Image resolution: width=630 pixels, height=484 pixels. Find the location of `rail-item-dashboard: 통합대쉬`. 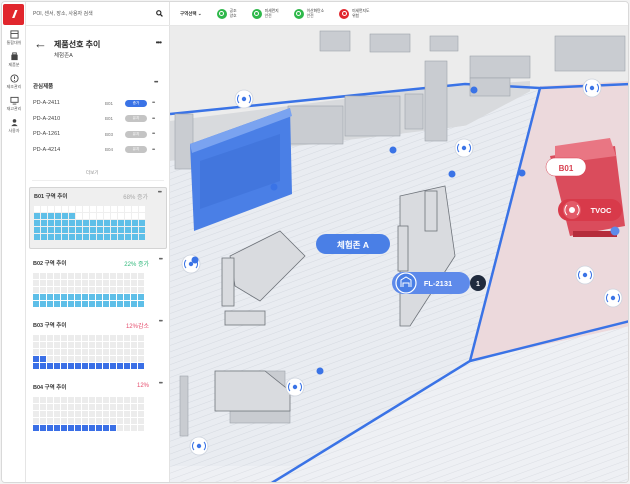

rail-item-dashboard: 통합대쉬 is located at coordinates (14, 38).